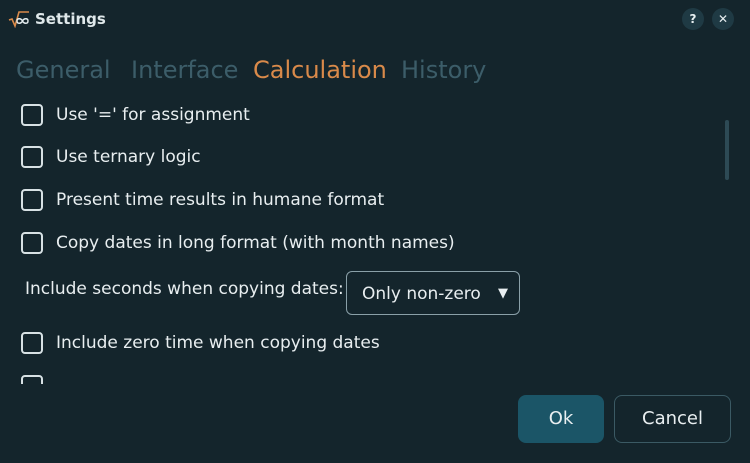 The height and width of the screenshot is (463, 750). I want to click on zero-time-label: Include zero time when copying dates, so click(218, 343).